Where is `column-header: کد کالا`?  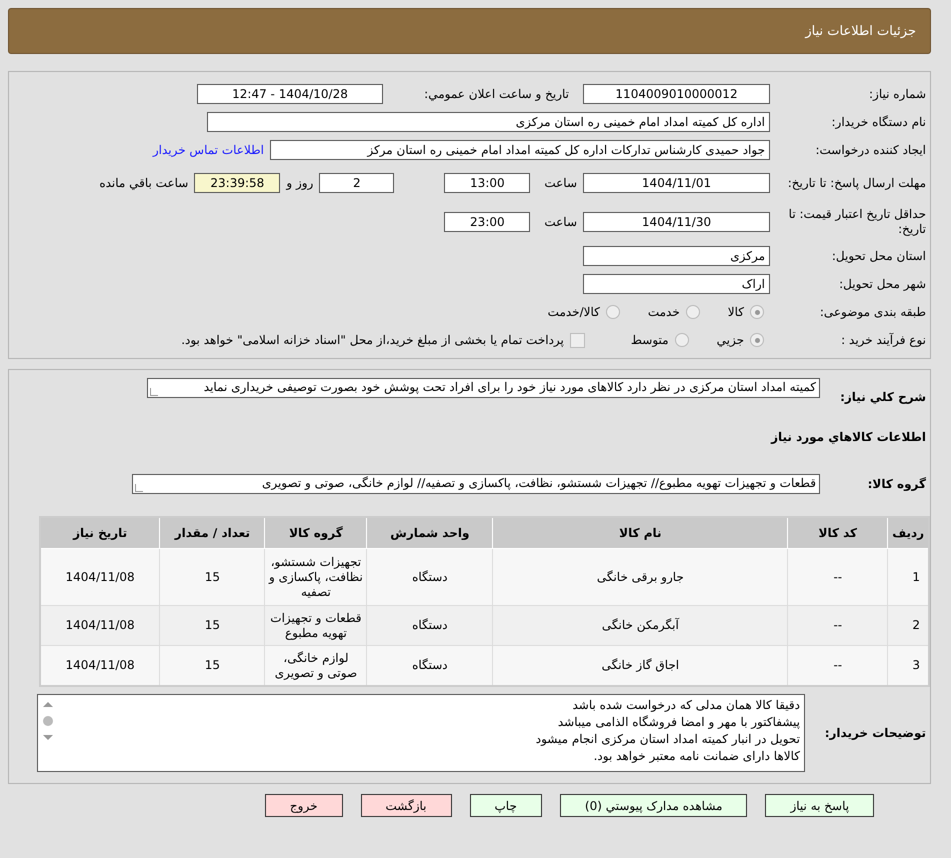 column-header: کد کالا is located at coordinates (838, 532).